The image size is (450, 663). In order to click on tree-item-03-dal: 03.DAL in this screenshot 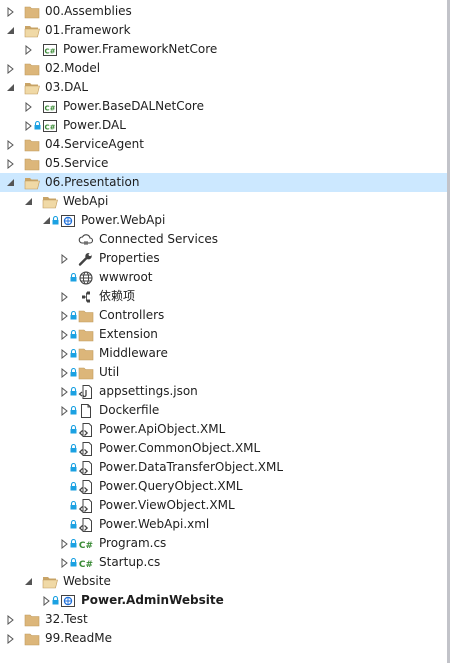, I will do `click(223, 87)`.